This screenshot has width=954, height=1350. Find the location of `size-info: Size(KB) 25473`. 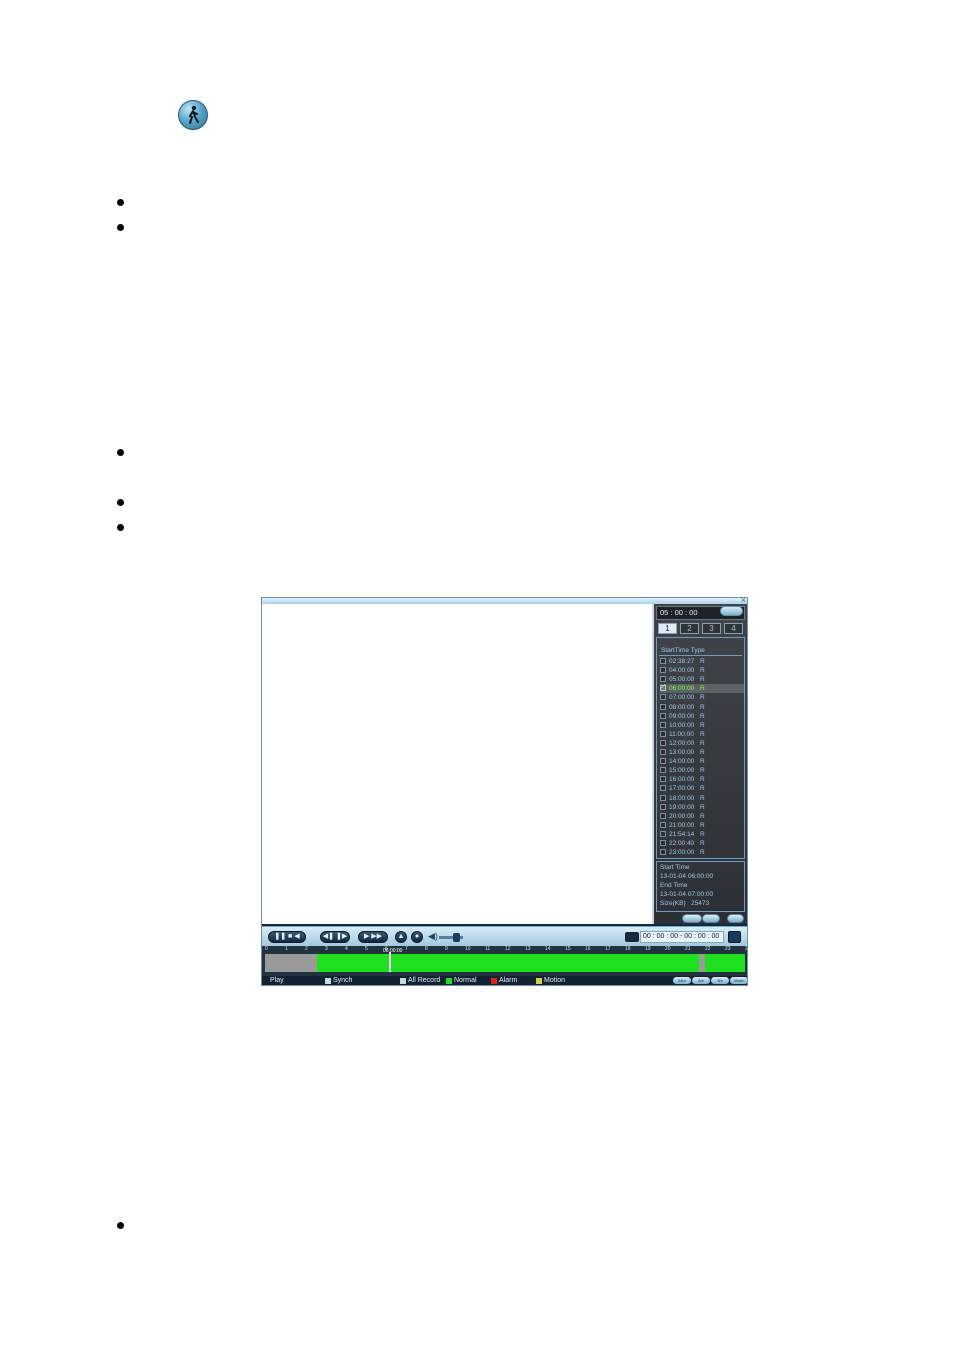

size-info: Size(KB) 25473 is located at coordinates (684, 903).